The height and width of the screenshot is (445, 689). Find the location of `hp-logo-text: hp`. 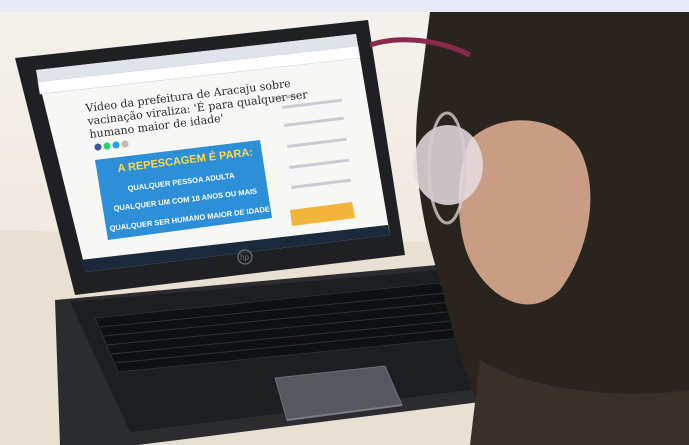

hp-logo-text: hp is located at coordinates (244, 257).